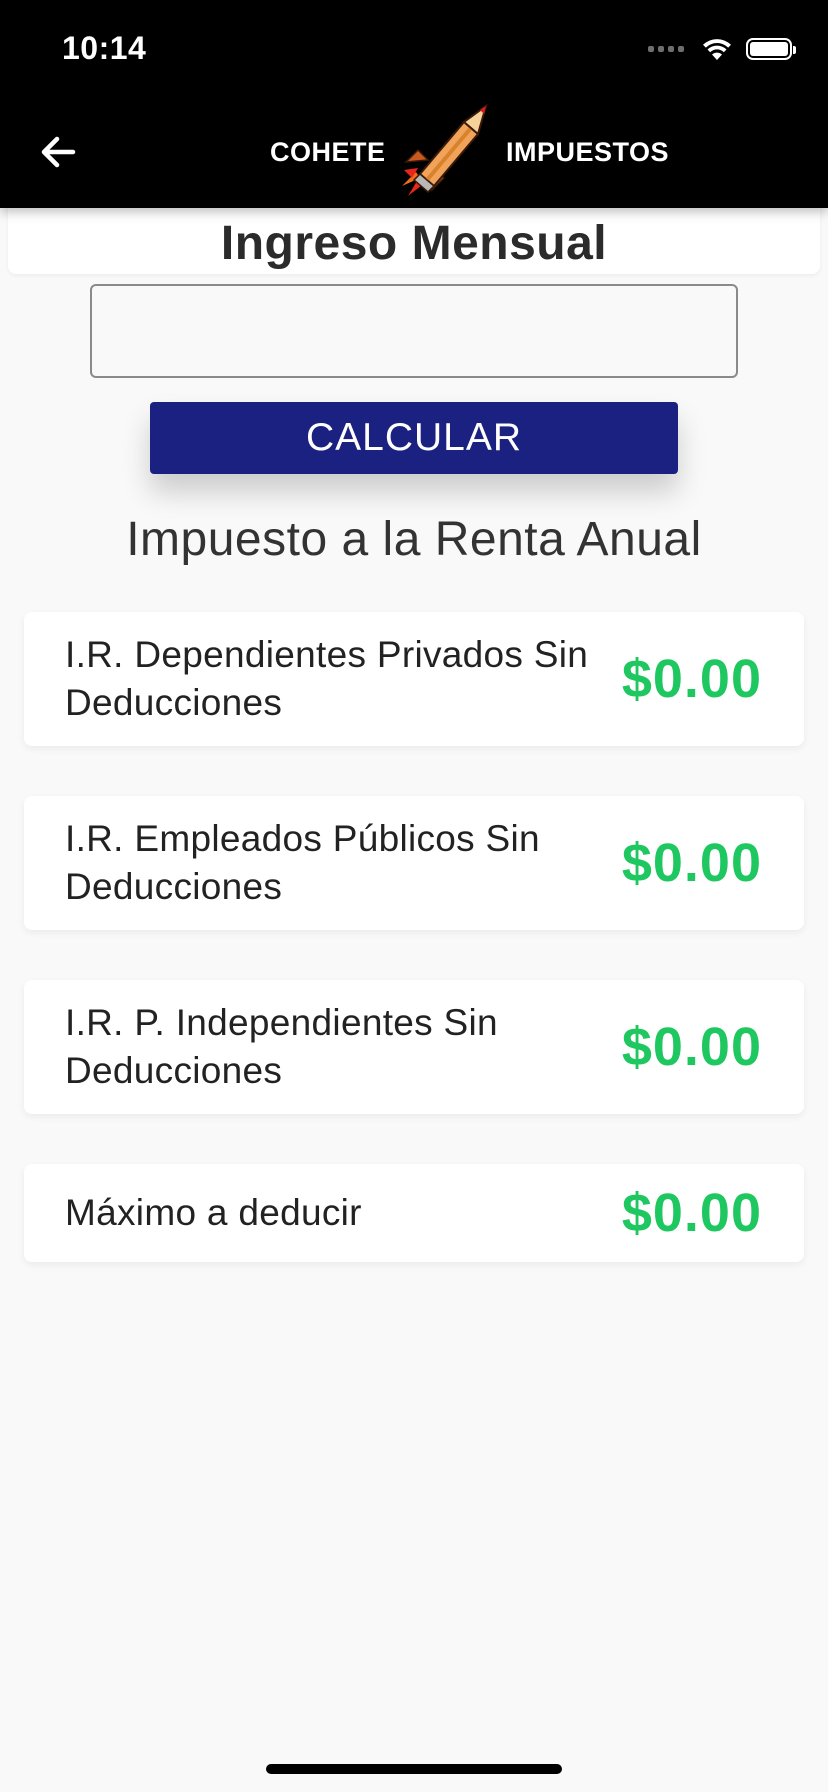 Image resolution: width=828 pixels, height=1792 pixels. Describe the element at coordinates (717, 49) in the screenshot. I see `wifi-icon` at that location.